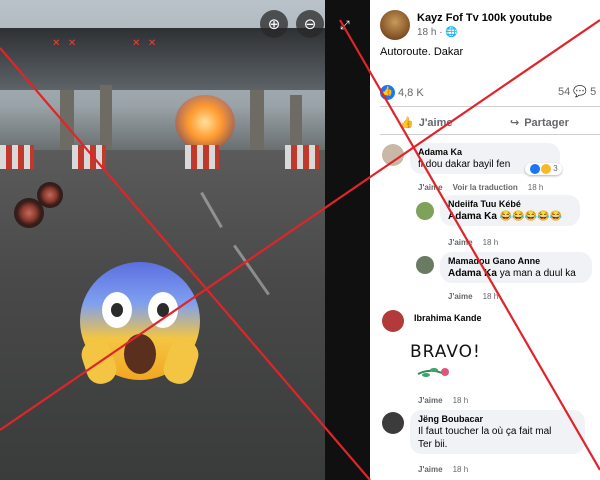  What do you see at coordinates (205, 122) in the screenshot?
I see `fire` at bounding box center [205, 122].